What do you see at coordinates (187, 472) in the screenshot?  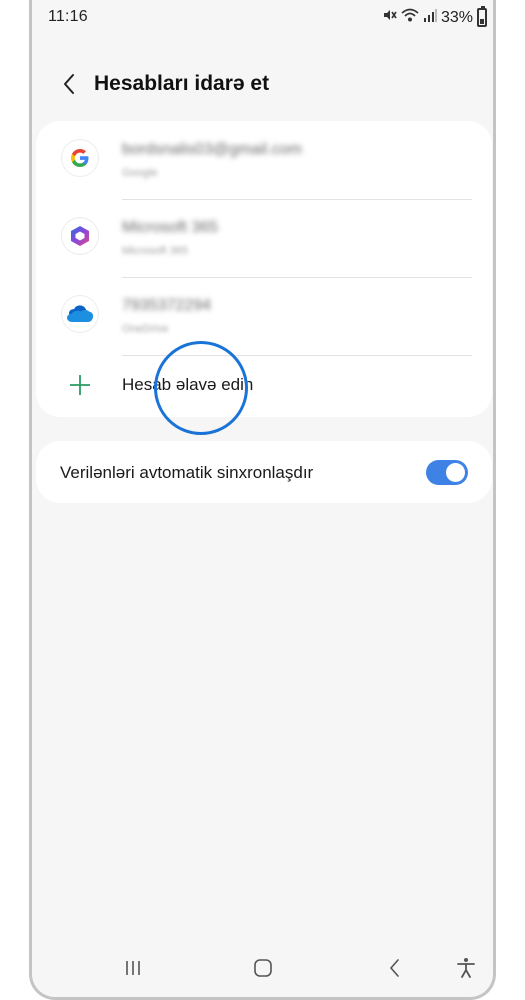 I see `auto-sync-label: Verilənləri avtomatik sinxronlaşdır` at bounding box center [187, 472].